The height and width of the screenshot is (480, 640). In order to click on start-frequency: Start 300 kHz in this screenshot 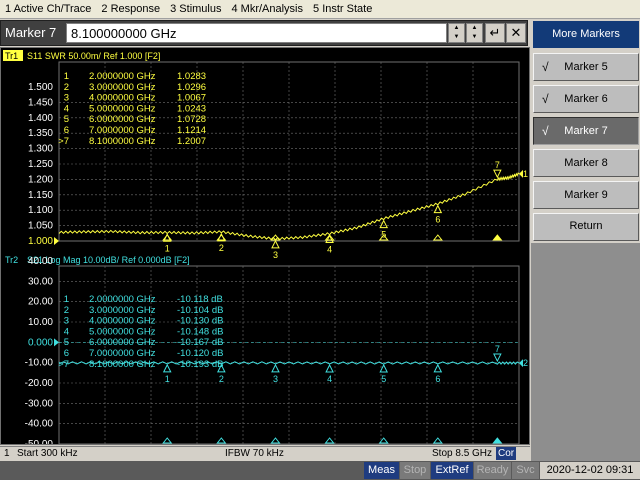, I will do `click(47, 453)`.